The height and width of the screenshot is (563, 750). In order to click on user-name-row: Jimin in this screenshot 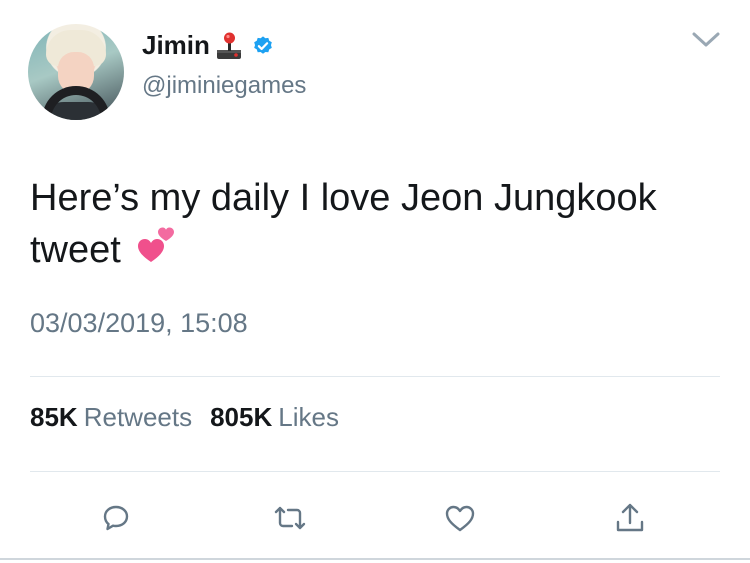, I will do `click(208, 45)`.